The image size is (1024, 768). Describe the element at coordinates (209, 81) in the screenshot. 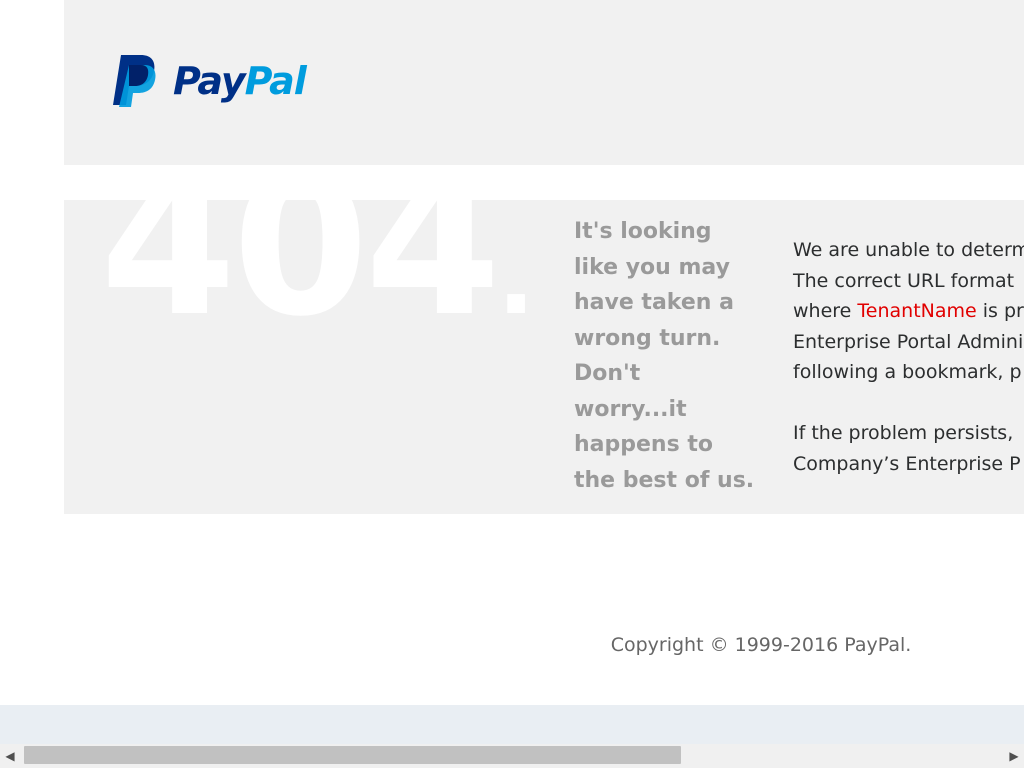

I see `logo-pay: Pay` at that location.